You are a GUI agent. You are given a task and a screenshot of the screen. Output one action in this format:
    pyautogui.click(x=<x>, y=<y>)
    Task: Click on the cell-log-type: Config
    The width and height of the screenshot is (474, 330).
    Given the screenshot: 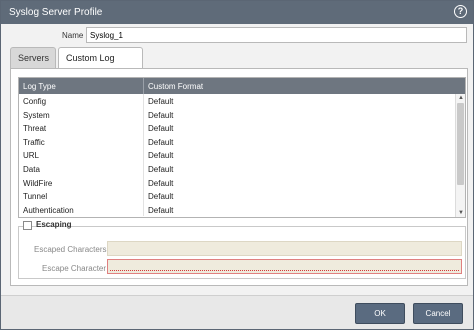 What is the action you would take?
    pyautogui.click(x=35, y=101)
    